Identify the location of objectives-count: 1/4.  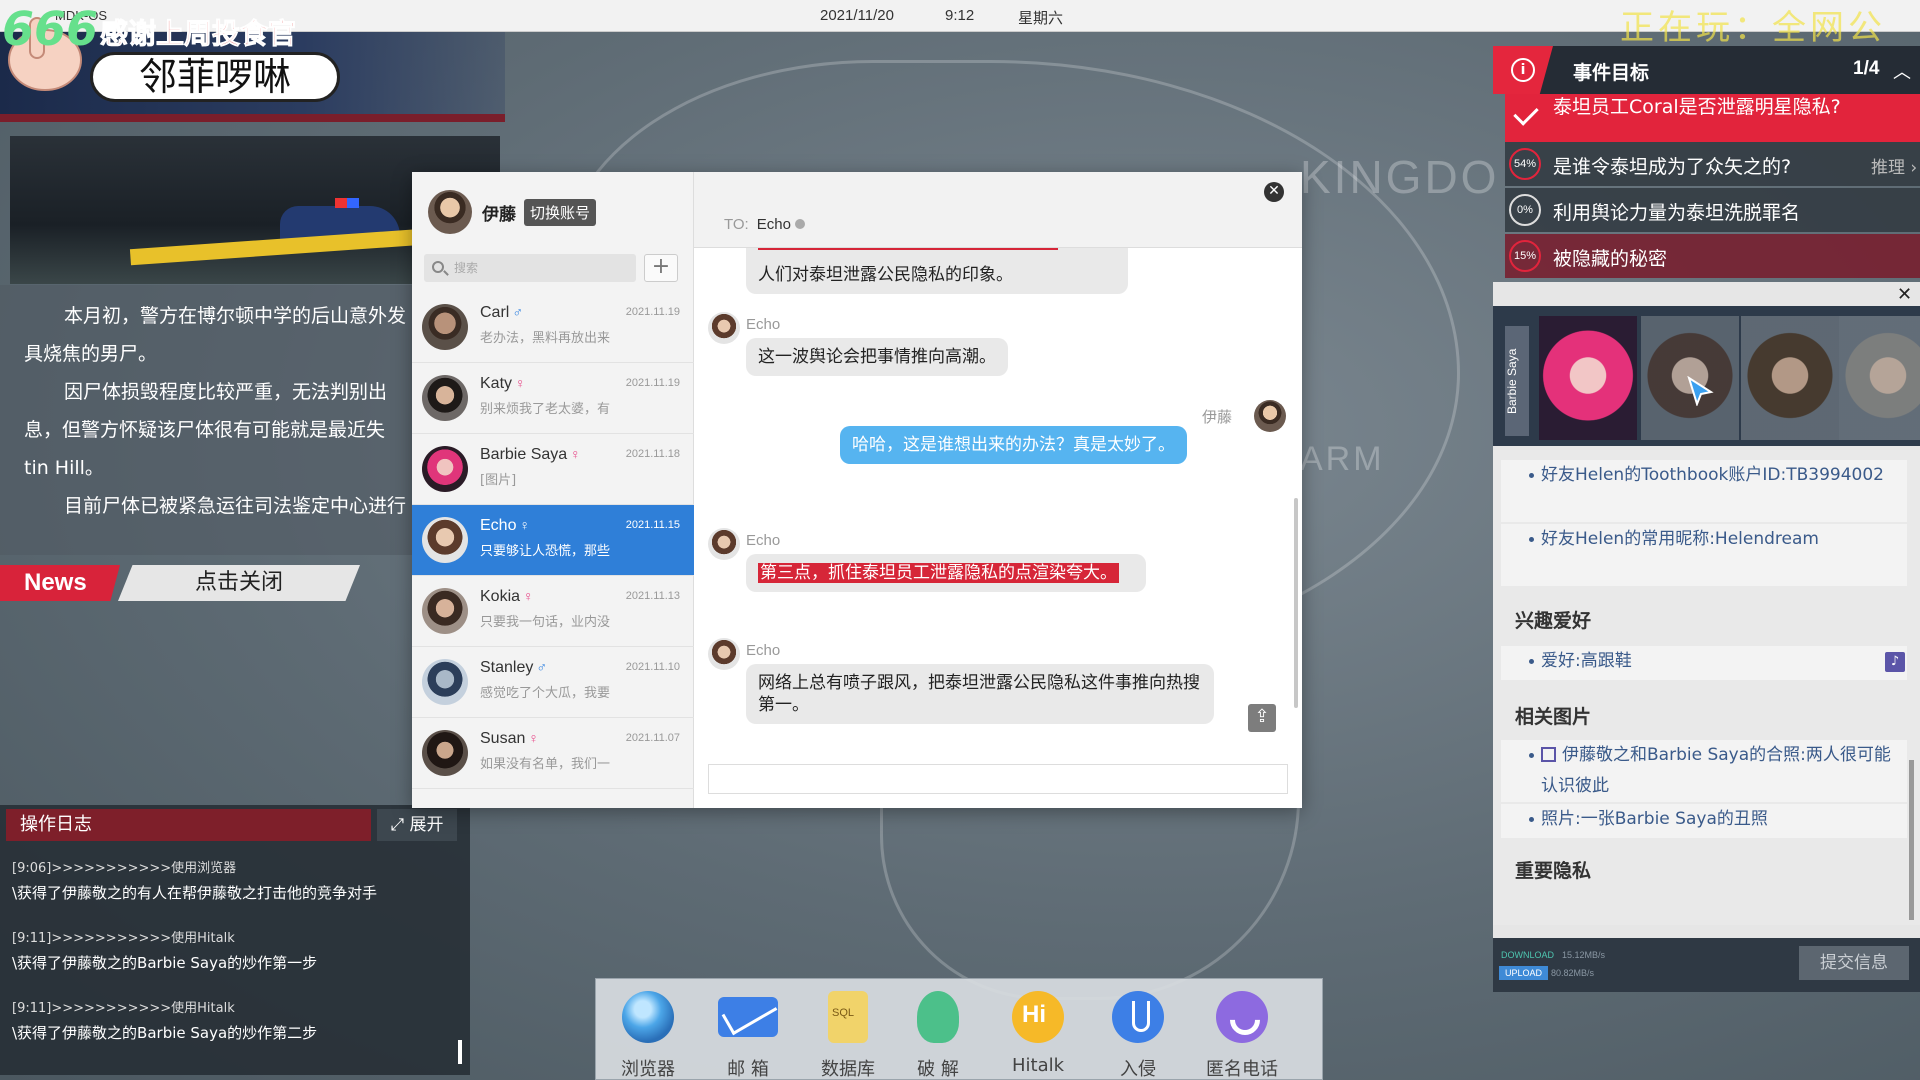
(1866, 68).